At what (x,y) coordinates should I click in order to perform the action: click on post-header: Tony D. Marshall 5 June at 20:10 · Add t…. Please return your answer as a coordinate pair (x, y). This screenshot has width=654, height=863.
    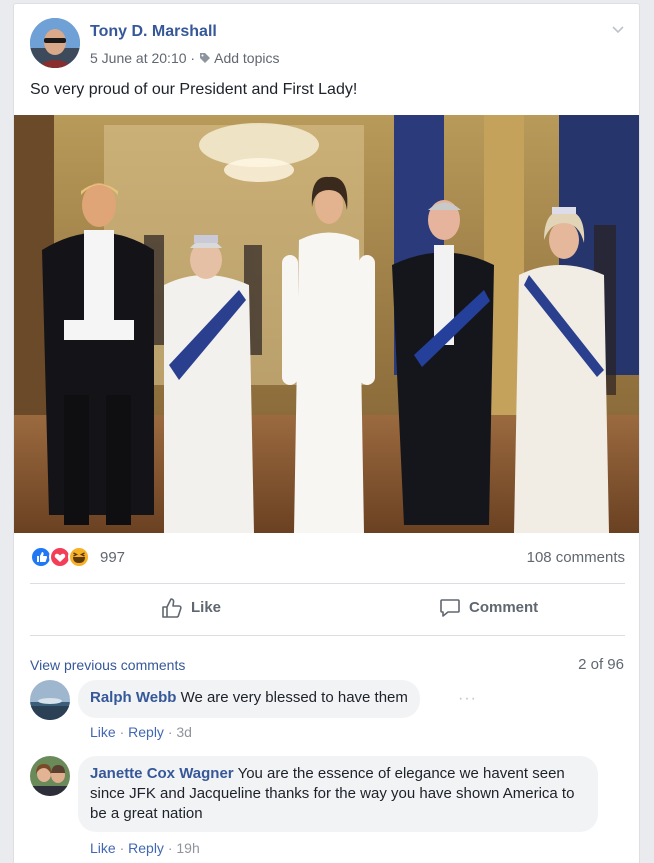
    Looking at the image, I should click on (327, 46).